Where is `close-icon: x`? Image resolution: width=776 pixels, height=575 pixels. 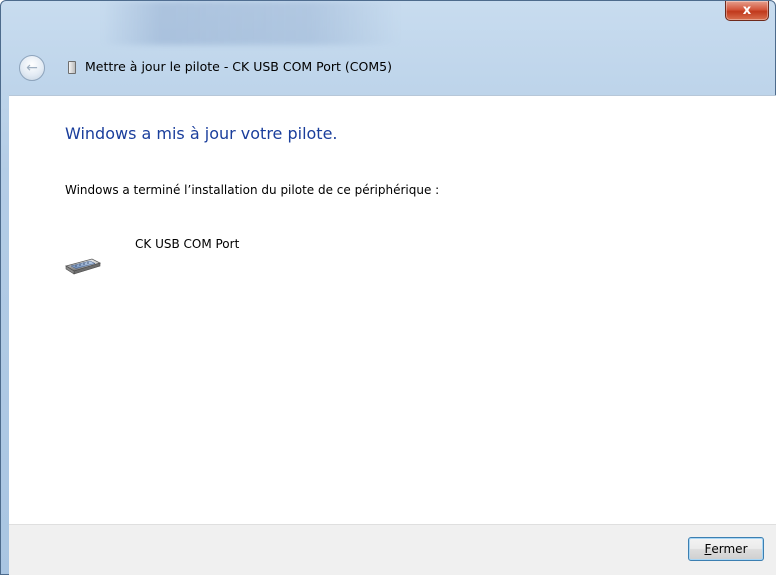 close-icon: x is located at coordinates (747, 10).